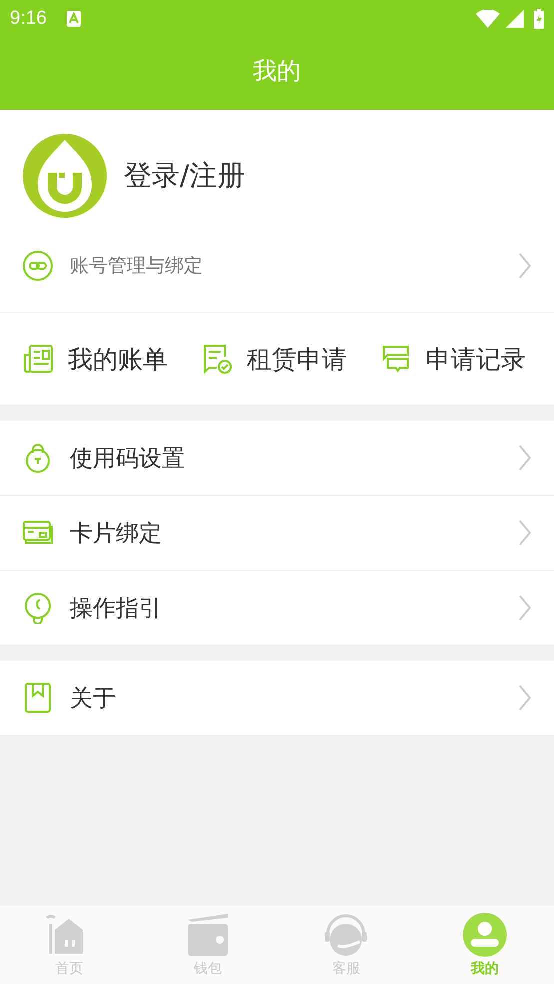 The image size is (554, 984). Describe the element at coordinates (38, 359) in the screenshot. I see `newspaper-icon` at that location.